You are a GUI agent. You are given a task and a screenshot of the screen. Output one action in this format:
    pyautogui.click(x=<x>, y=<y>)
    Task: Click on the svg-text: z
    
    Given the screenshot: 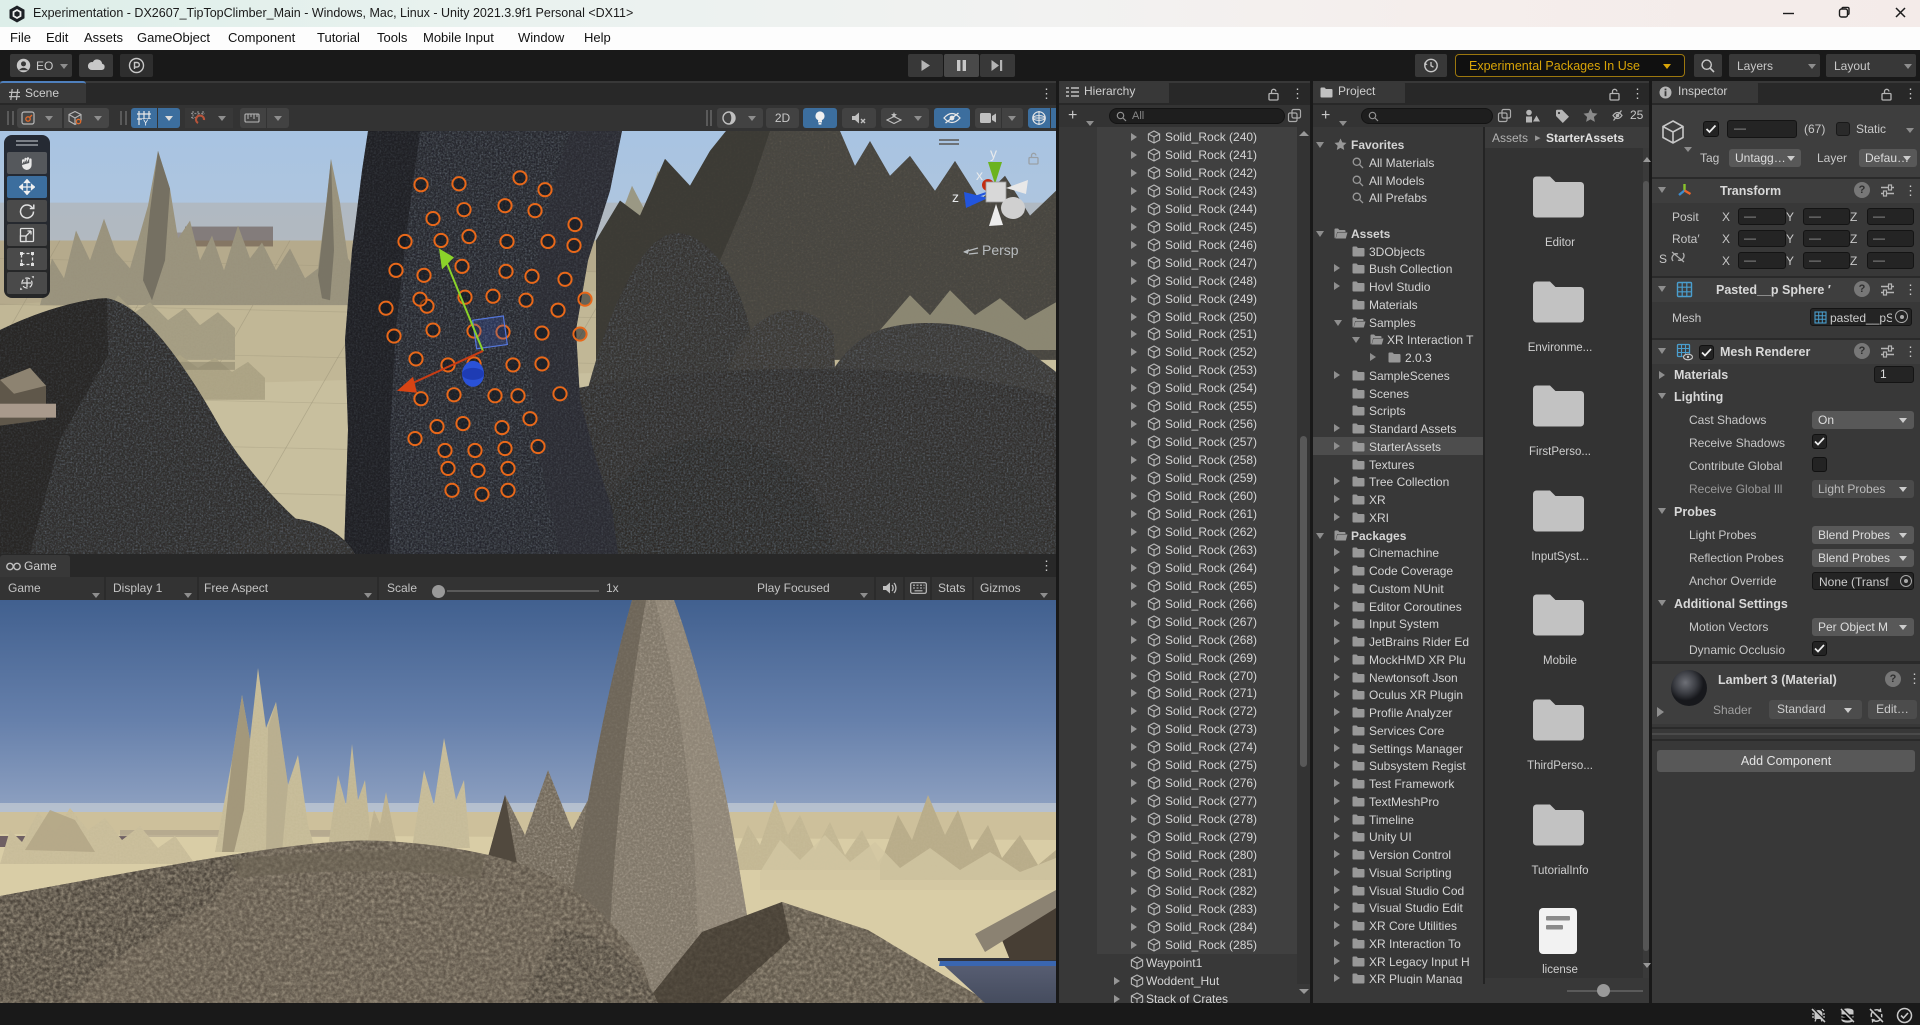 What is the action you would take?
    pyautogui.click(x=955, y=197)
    